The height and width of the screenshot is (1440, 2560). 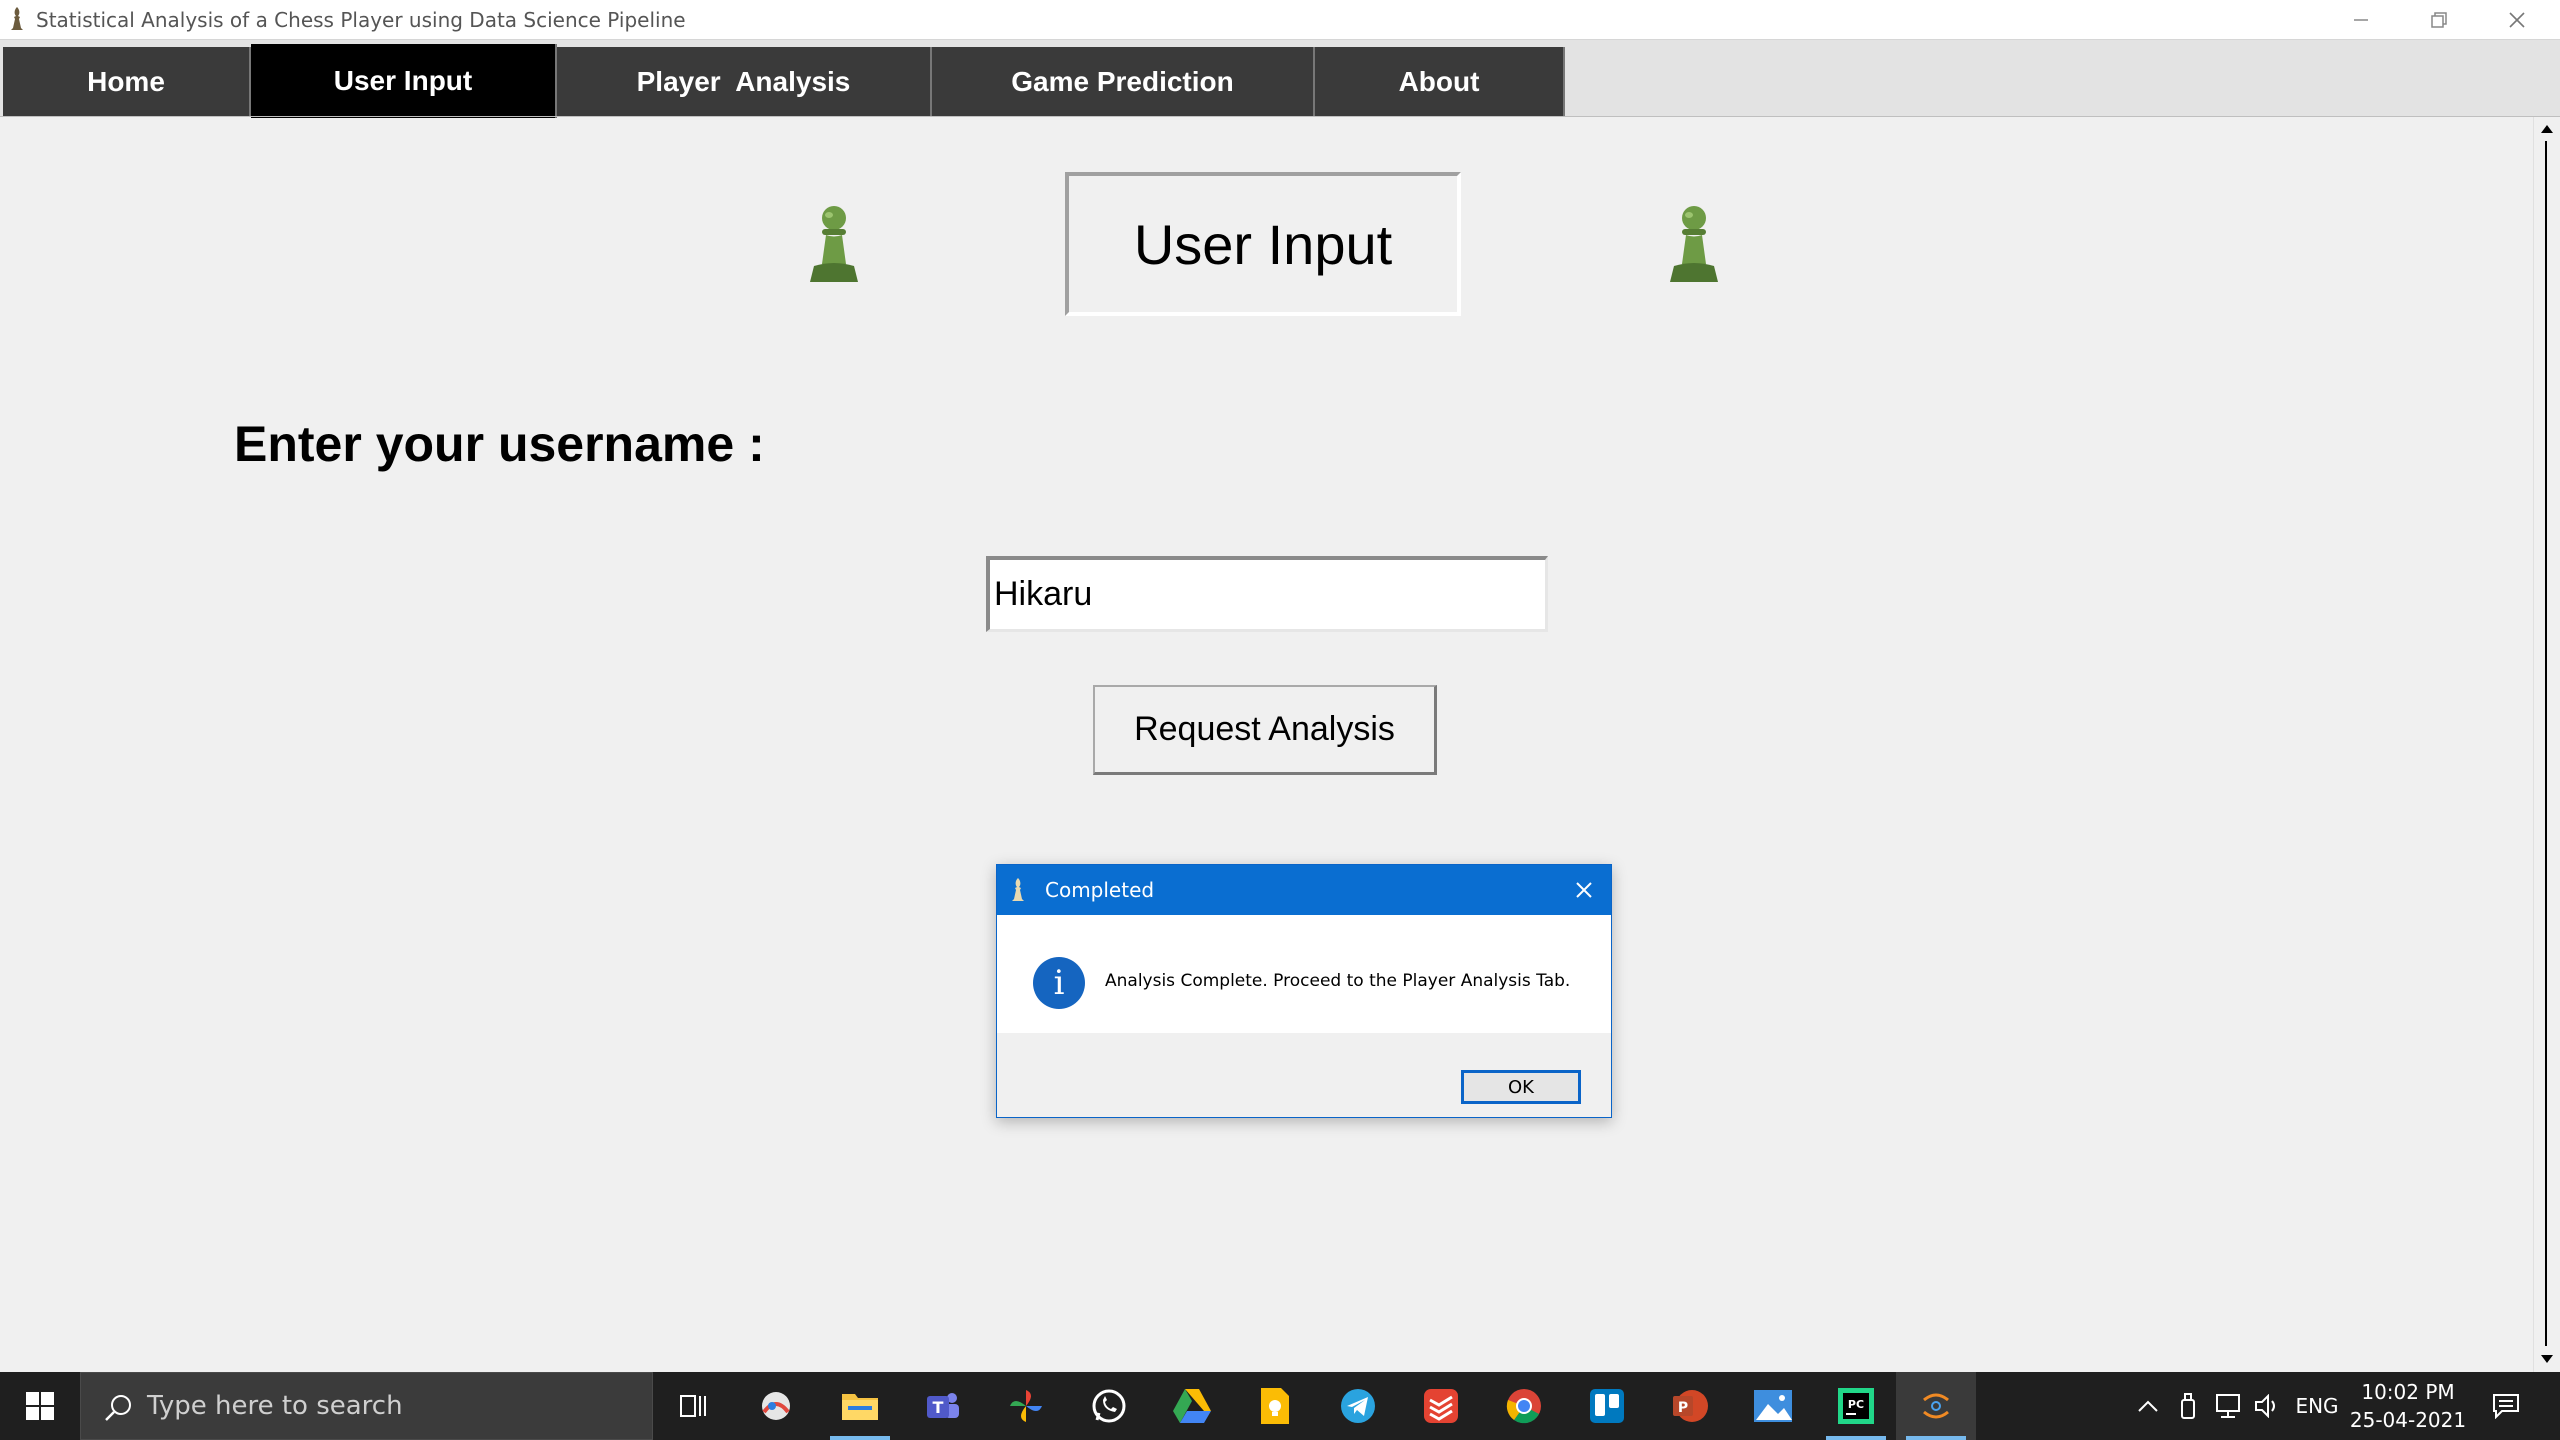 I want to click on dialog-footer: OK, so click(x=1304, y=1075).